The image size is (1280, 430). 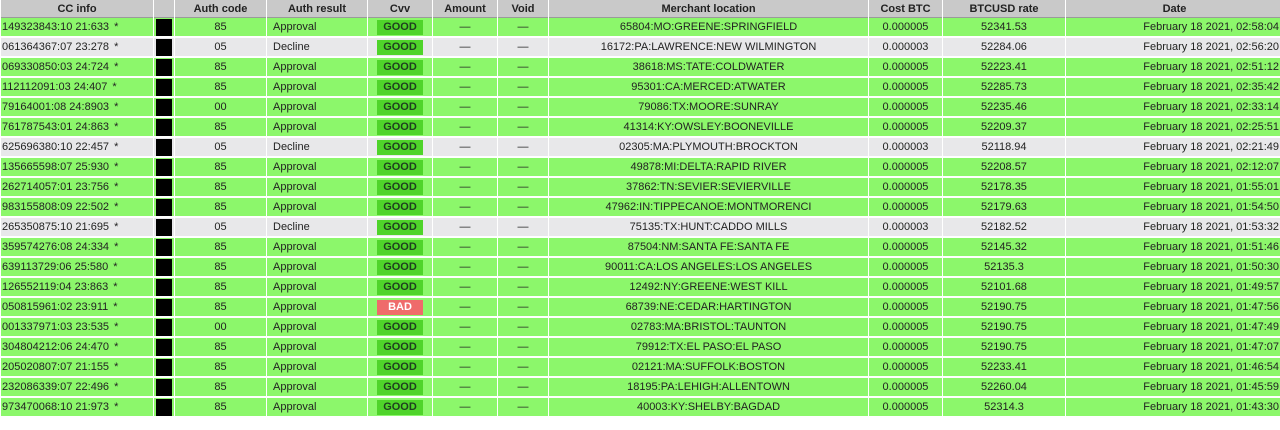 I want to click on cc-info-cell: 135665598:07 25:930 *, so click(x=77, y=168).